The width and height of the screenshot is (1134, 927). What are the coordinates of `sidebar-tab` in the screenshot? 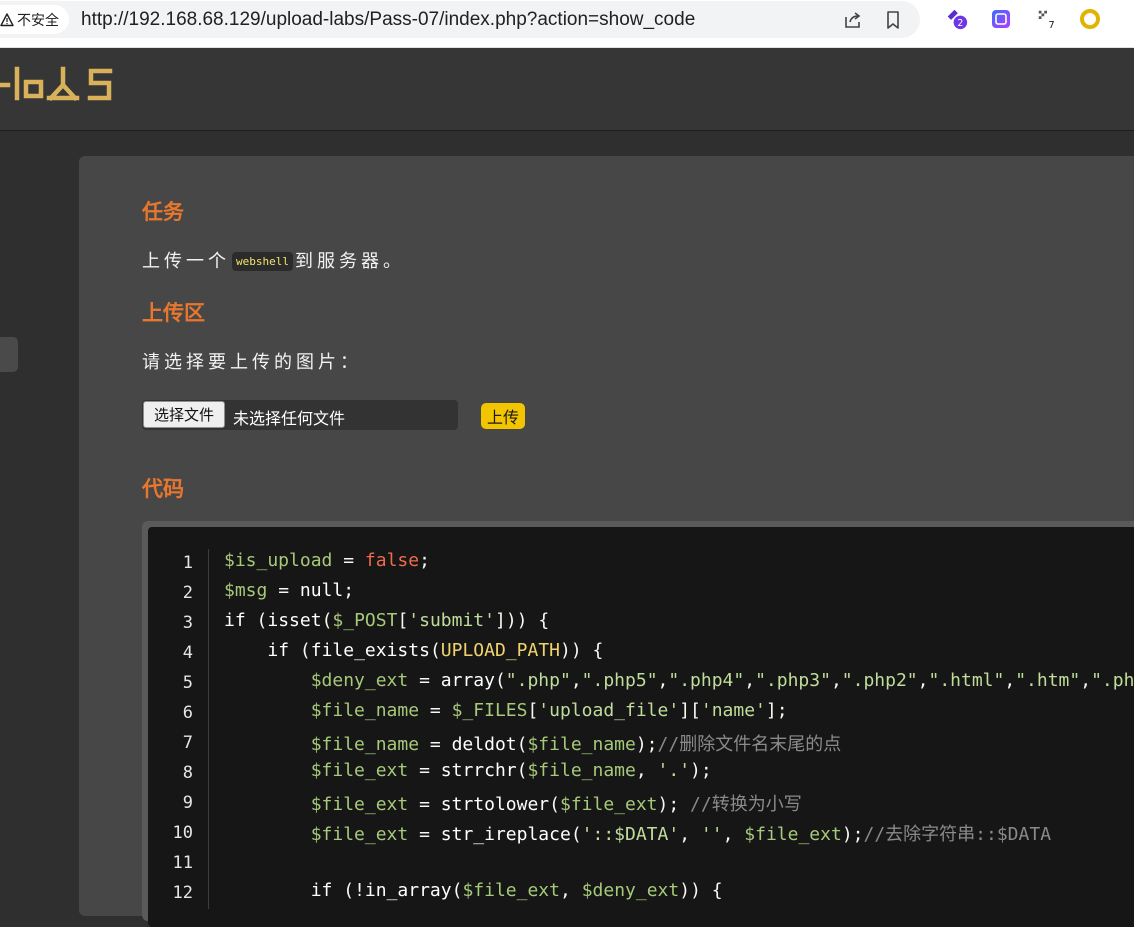 It's located at (9, 354).